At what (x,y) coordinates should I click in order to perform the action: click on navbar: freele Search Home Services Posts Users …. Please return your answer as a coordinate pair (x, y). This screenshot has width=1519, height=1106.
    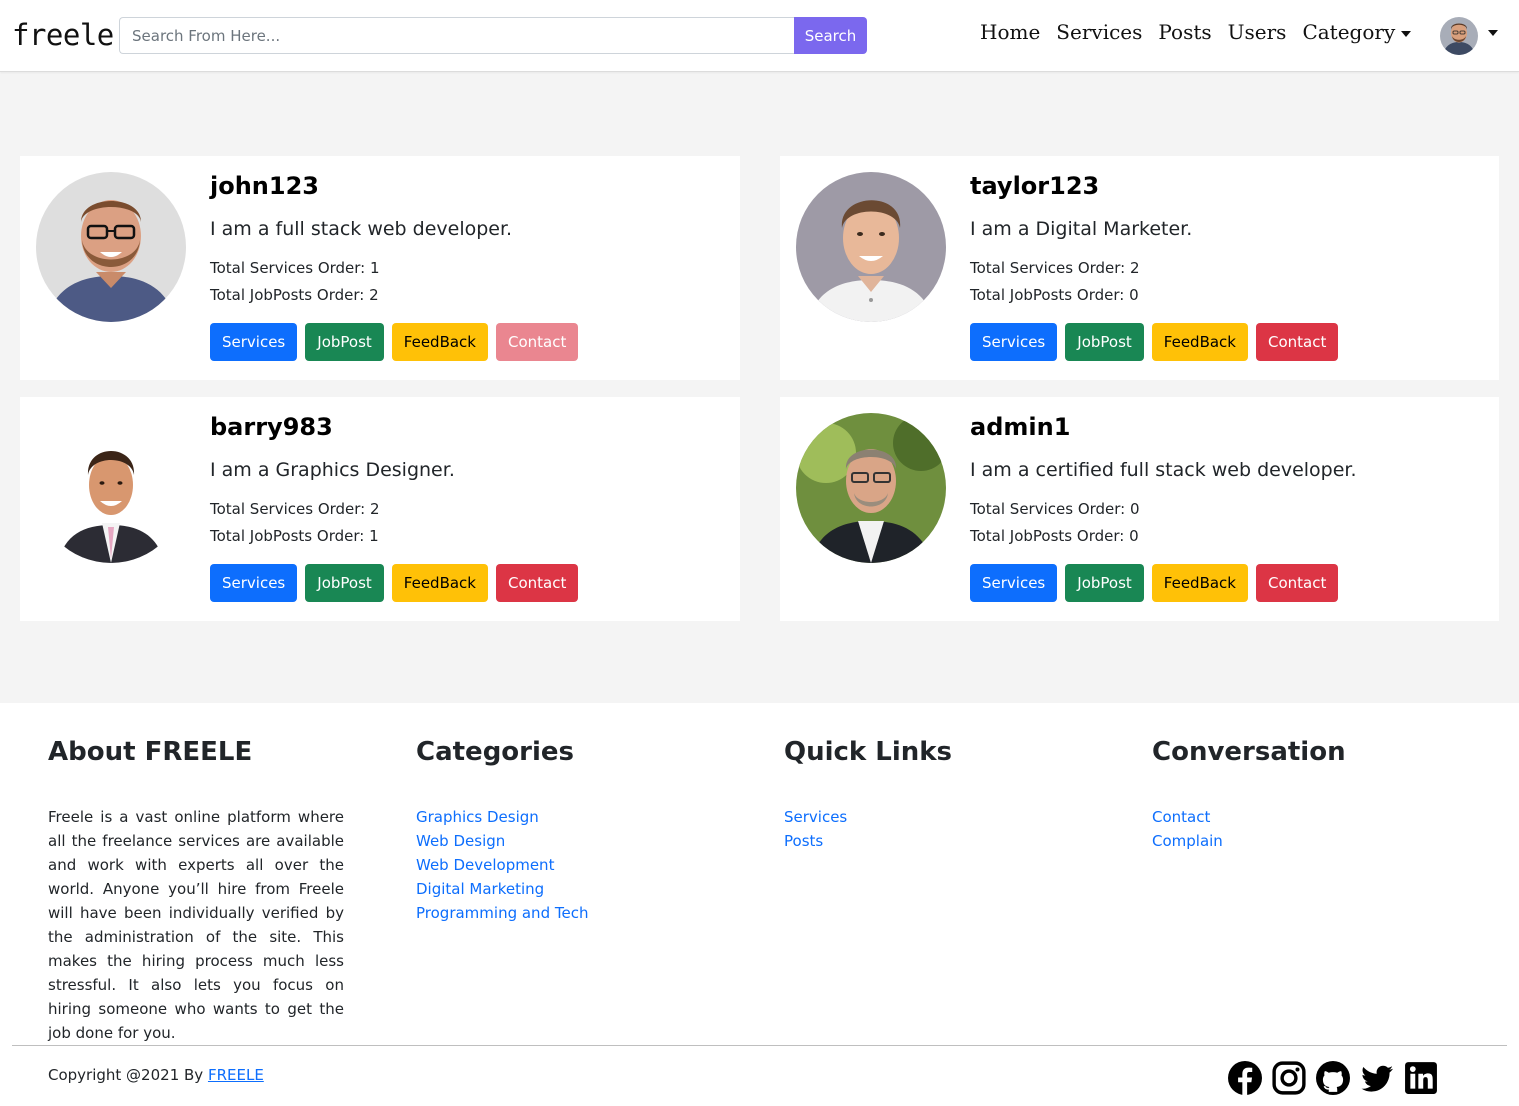
    Looking at the image, I should click on (759, 36).